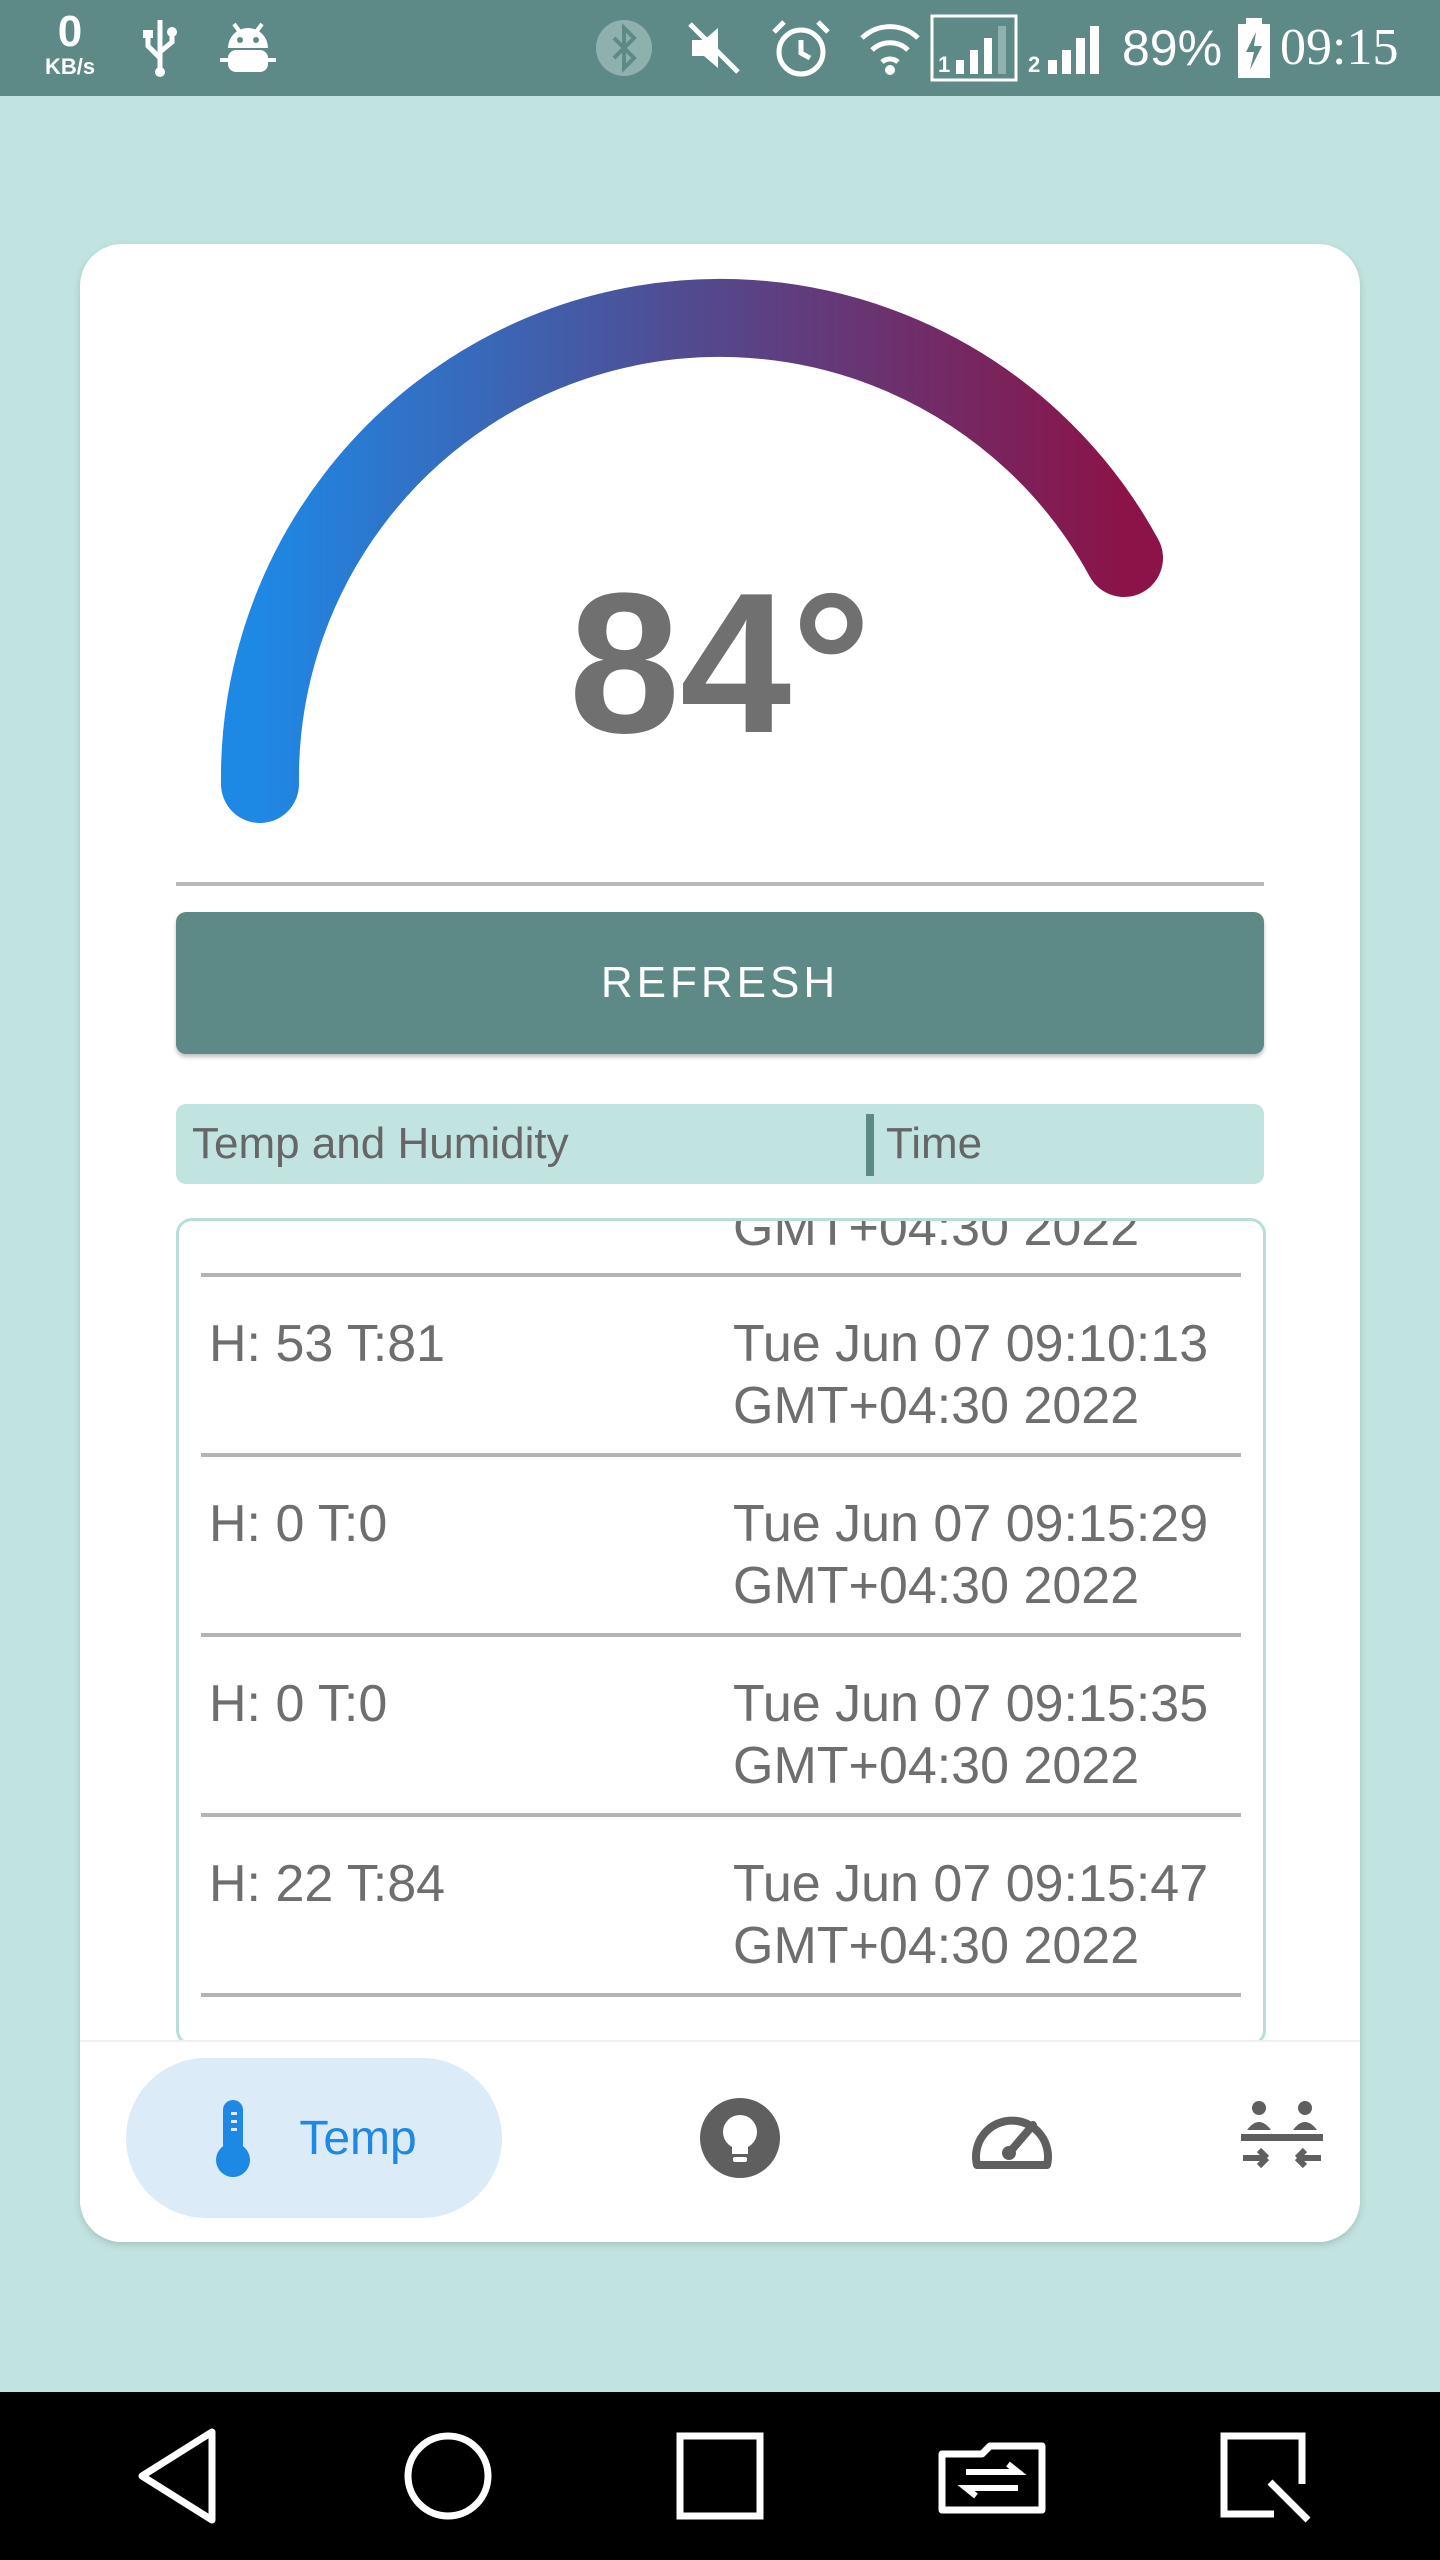  Describe the element at coordinates (720, 983) in the screenshot. I see `refresh-button: REFRESH` at that location.